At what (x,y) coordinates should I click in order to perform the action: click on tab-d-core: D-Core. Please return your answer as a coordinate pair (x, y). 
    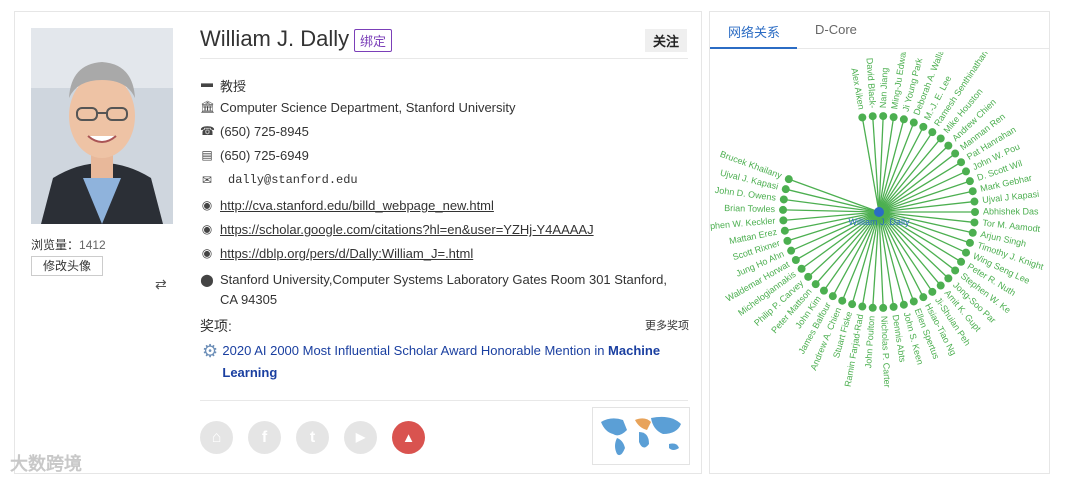
    Looking at the image, I should click on (836, 29).